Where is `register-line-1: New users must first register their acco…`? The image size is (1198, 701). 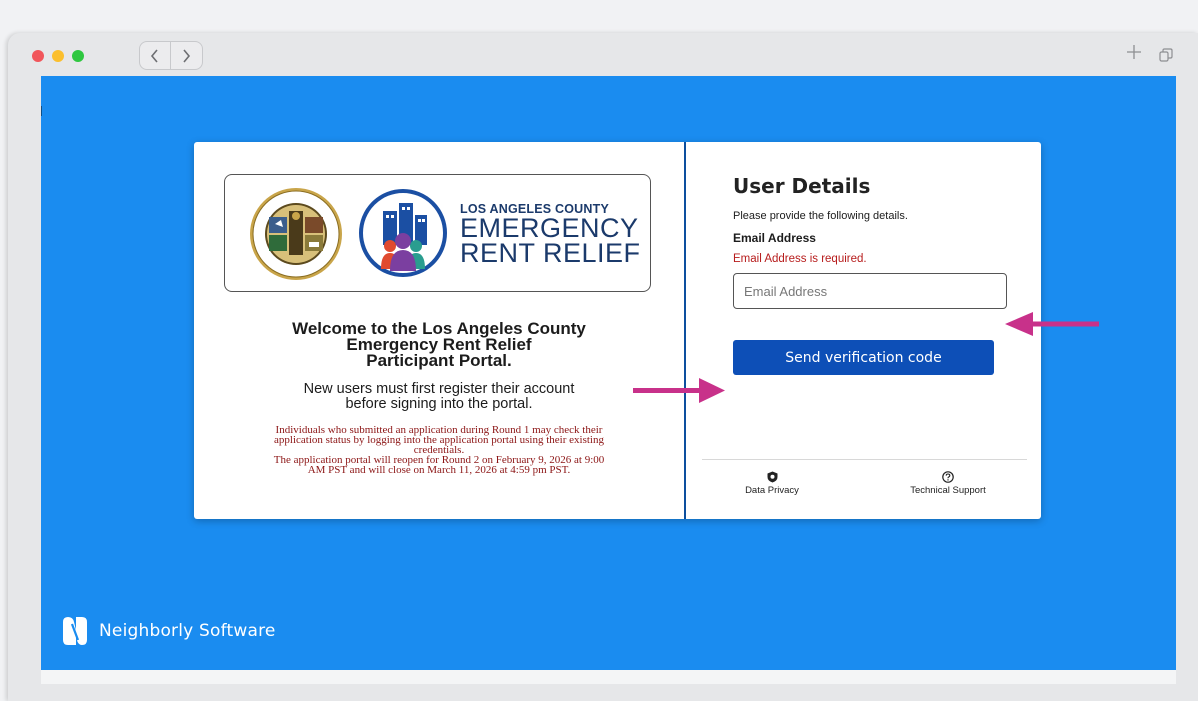
register-line-1: New users must first register their acco… is located at coordinates (439, 389).